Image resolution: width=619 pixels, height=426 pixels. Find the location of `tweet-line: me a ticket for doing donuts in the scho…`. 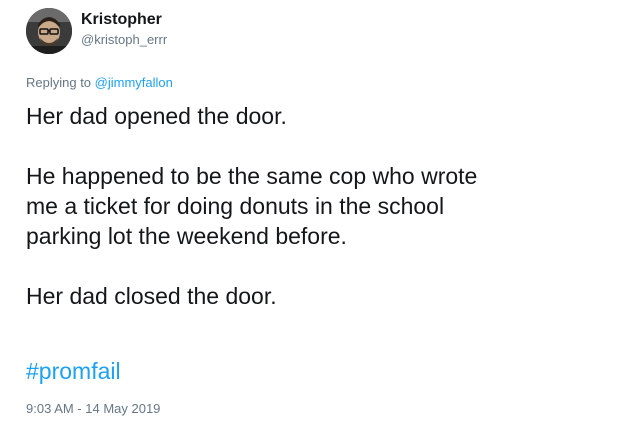

tweet-line: me a ticket for doing donuts in the scho… is located at coordinates (235, 206).